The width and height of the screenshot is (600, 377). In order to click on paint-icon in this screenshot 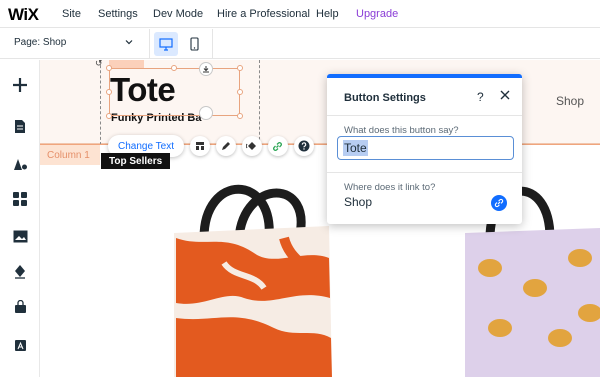, I will do `click(20, 164)`.